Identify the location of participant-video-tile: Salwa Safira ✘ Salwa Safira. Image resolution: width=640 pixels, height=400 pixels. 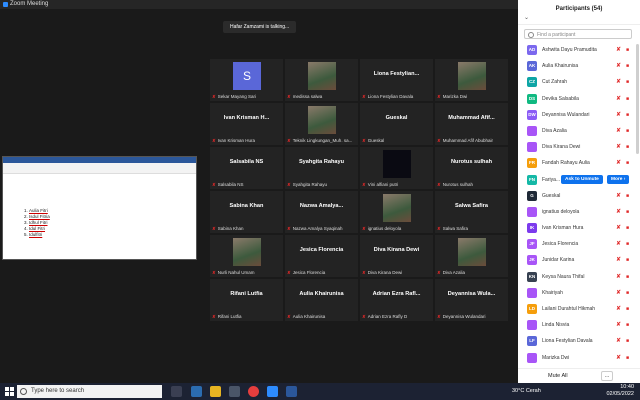
(471, 212).